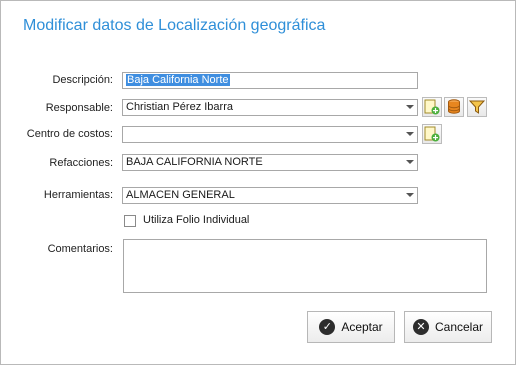  I want to click on accept-label: Aceptar, so click(362, 327).